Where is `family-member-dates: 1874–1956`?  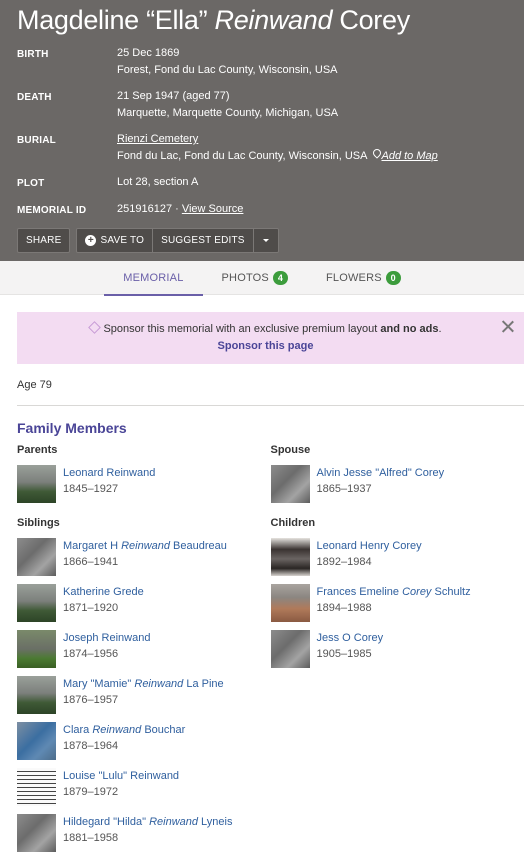 family-member-dates: 1874–1956 is located at coordinates (91, 654).